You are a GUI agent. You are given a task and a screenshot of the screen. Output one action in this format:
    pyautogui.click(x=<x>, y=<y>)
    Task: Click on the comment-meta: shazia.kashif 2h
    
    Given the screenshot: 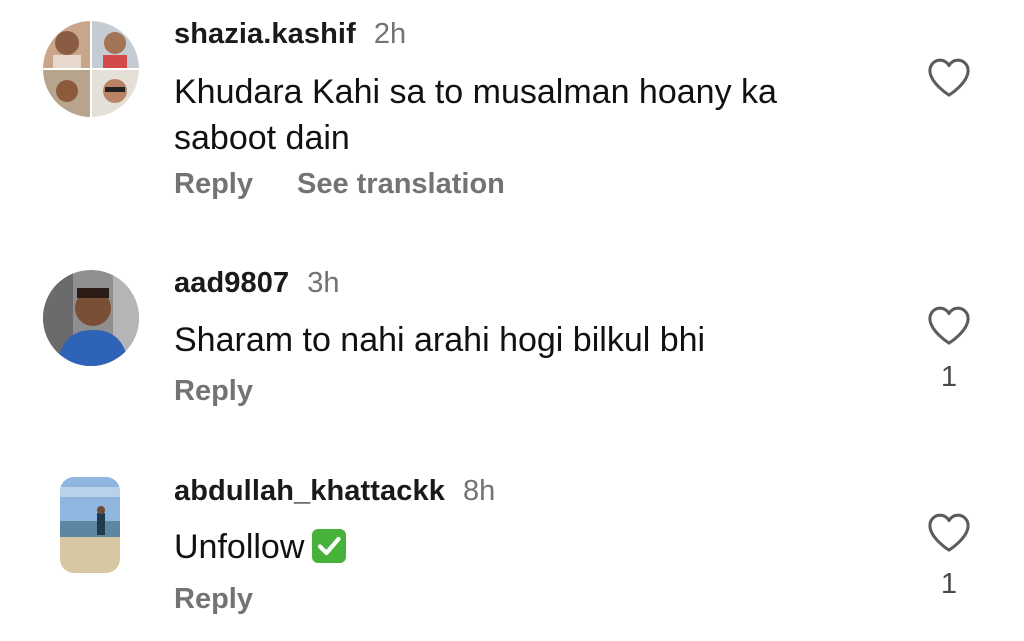 What is the action you would take?
    pyautogui.click(x=290, y=34)
    